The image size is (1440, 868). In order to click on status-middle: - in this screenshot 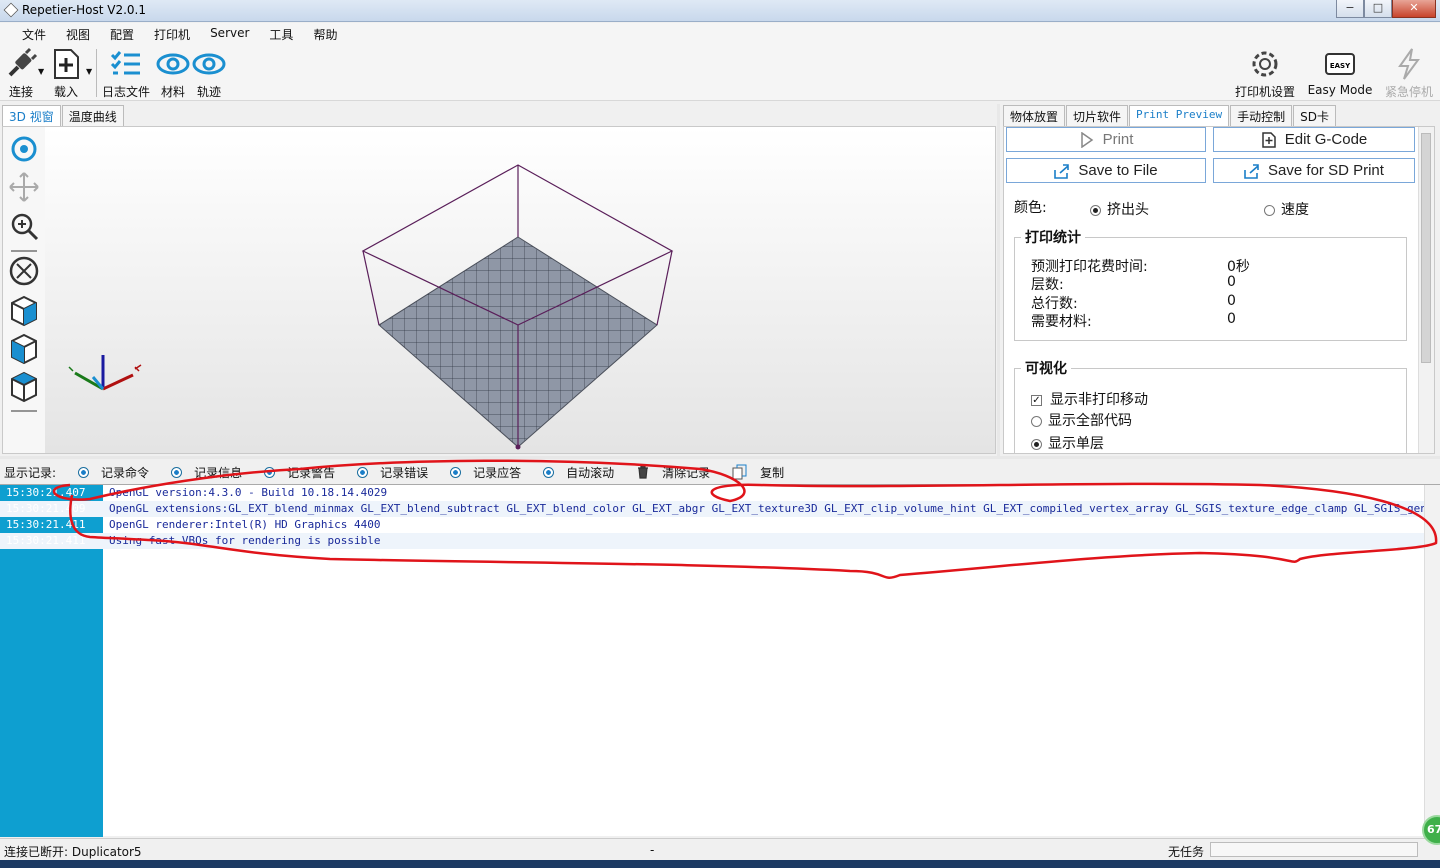, I will do `click(652, 850)`.